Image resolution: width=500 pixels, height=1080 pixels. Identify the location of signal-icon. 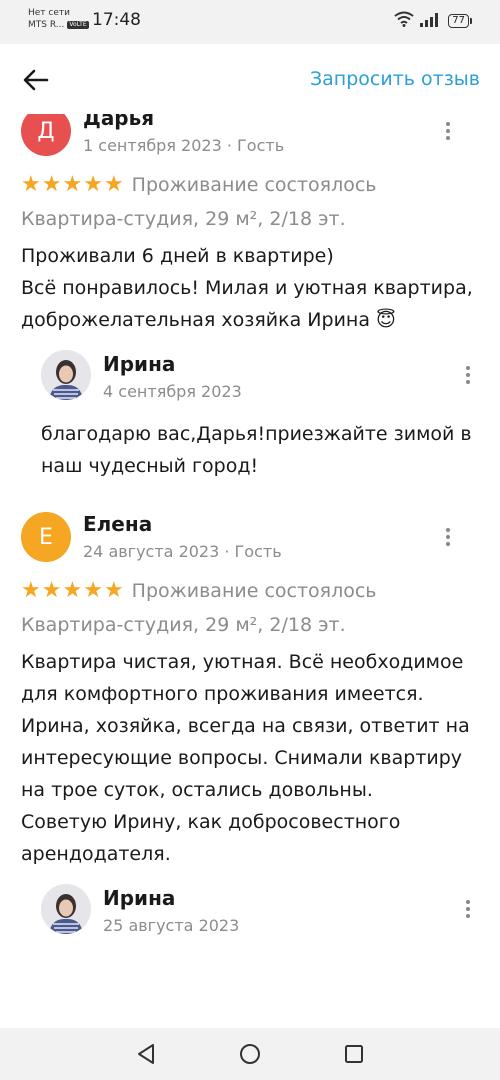
(431, 21).